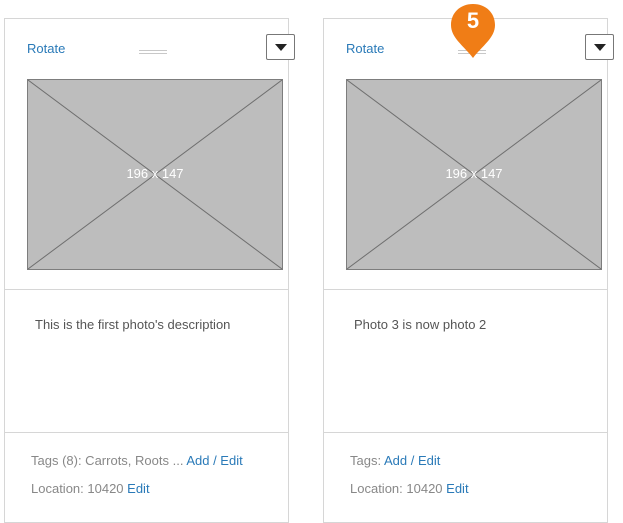 This screenshot has height=523, width=623. What do you see at coordinates (153, 53) in the screenshot?
I see `drag-handle-icon` at bounding box center [153, 53].